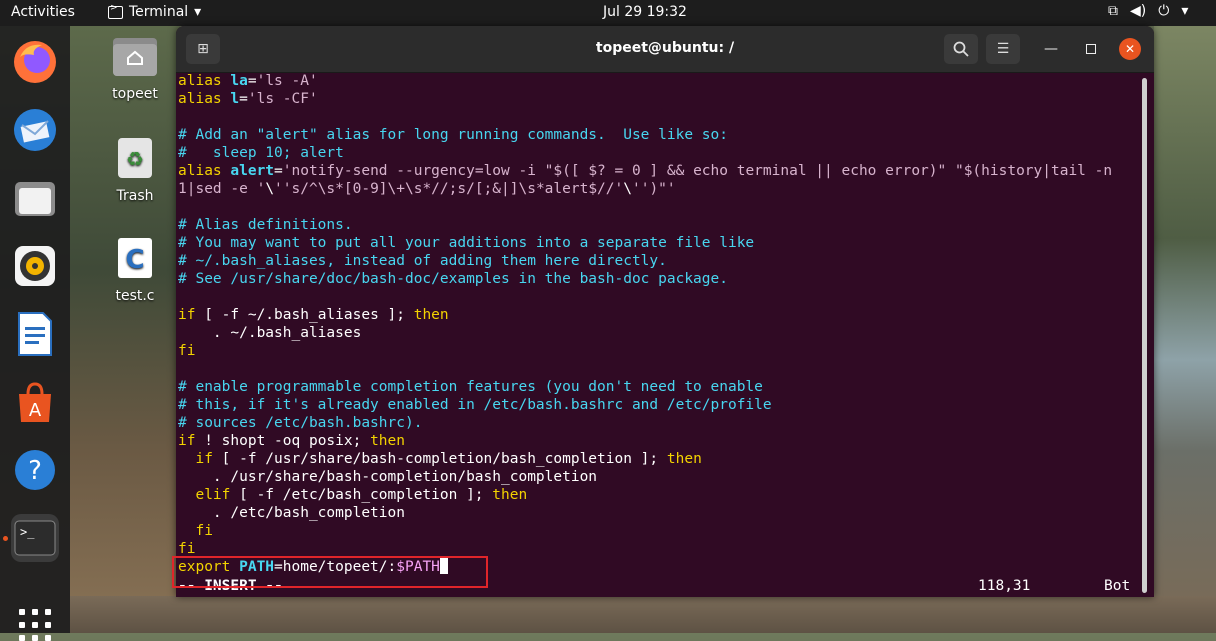 This screenshot has height=641, width=1216. I want to click on app-menu: Terminal ▾, so click(155, 11).